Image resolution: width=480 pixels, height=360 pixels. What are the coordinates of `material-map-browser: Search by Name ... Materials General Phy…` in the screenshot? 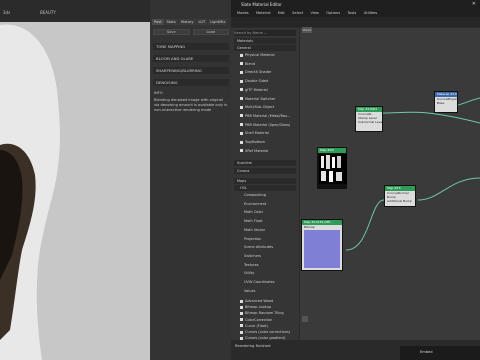 It's located at (265, 184).